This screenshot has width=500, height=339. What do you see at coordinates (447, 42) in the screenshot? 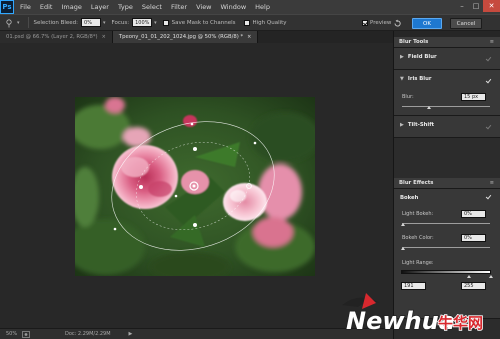
I see `blur-tools-tab: Blur Tools ≡` at bounding box center [447, 42].